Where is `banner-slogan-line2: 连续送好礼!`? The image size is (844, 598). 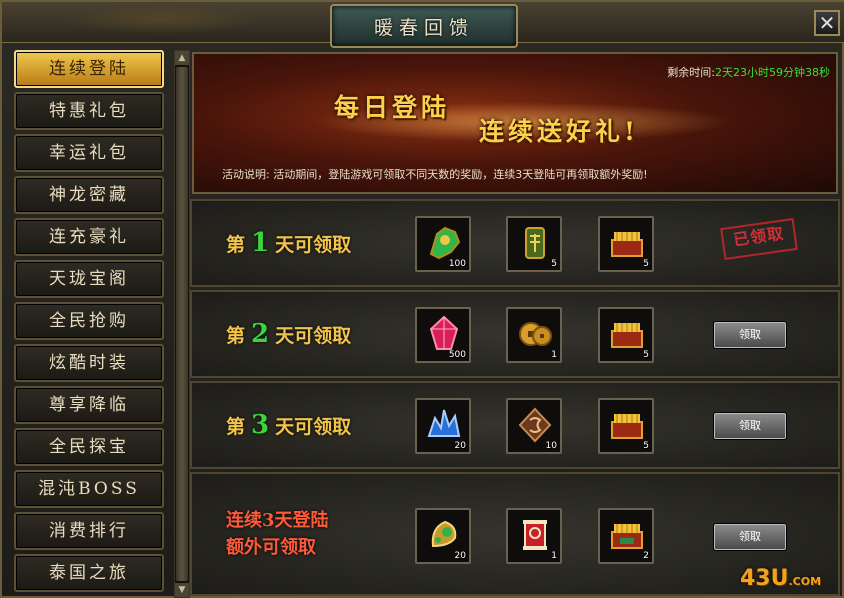 banner-slogan-line2: 连续送好礼! is located at coordinates (559, 131).